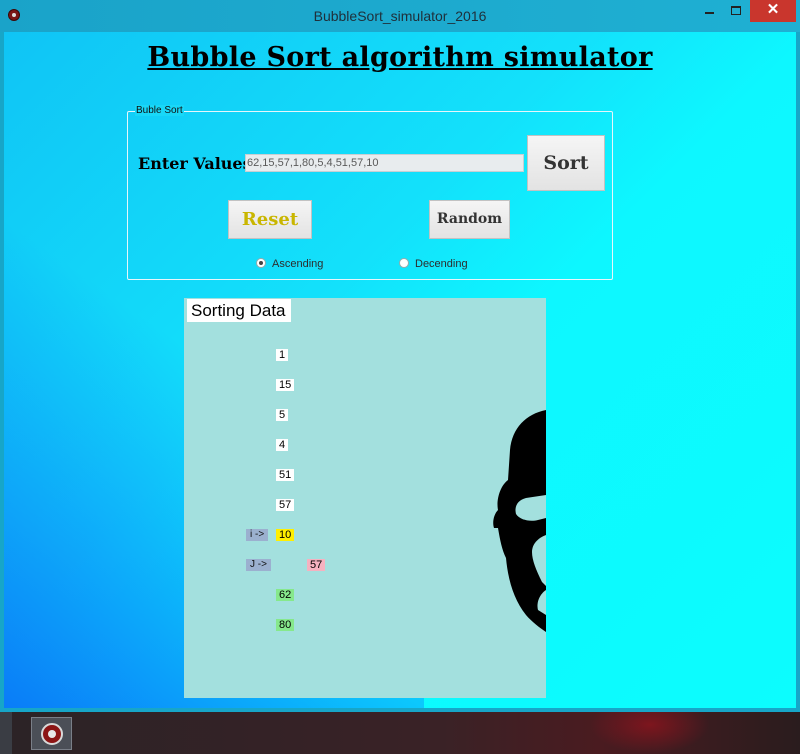 This screenshot has width=800, height=754. I want to click on radio-descending: Decending, so click(433, 264).